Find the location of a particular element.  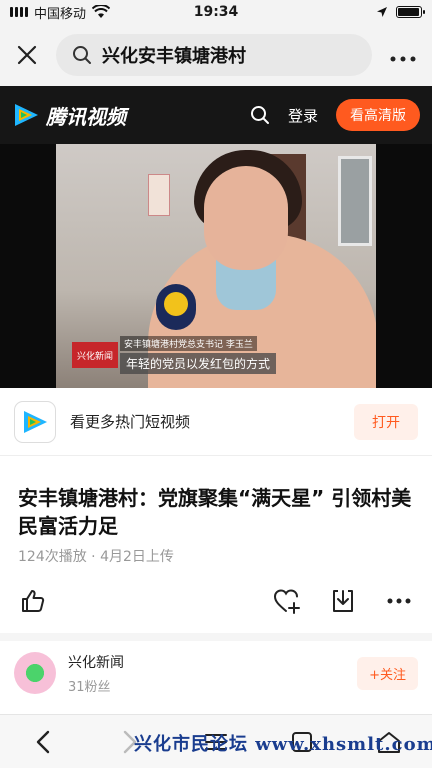

thumbs-up-icon is located at coordinates (33, 601).